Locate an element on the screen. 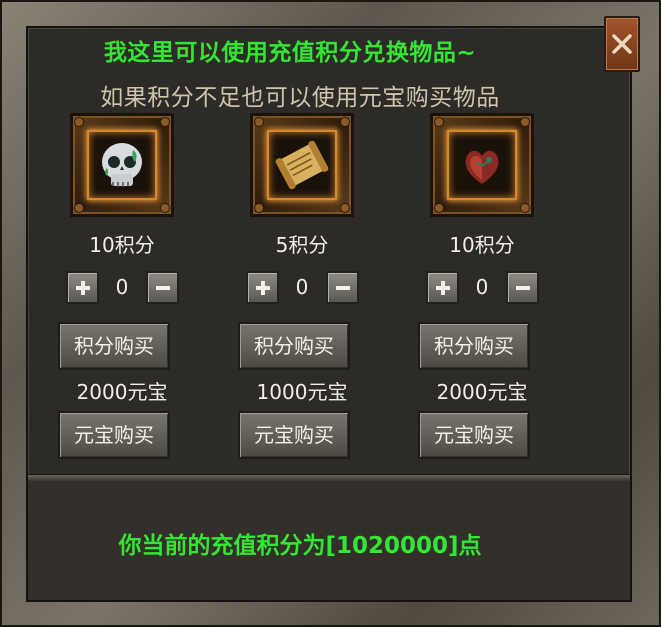 Image resolution: width=661 pixels, height=627 pixels. scroll-icon is located at coordinates (302, 165).